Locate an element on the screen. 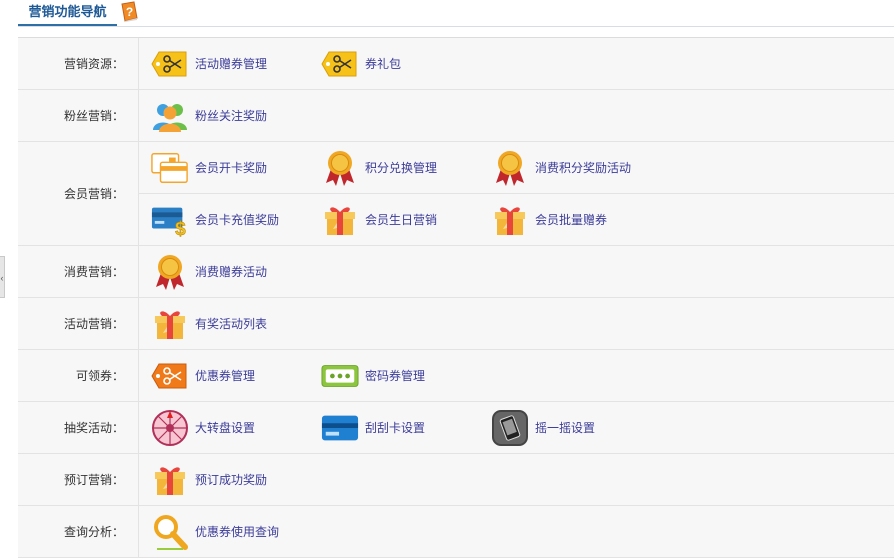 The image size is (894, 560). item-line: 有奖活动列表 is located at coordinates (516, 323).